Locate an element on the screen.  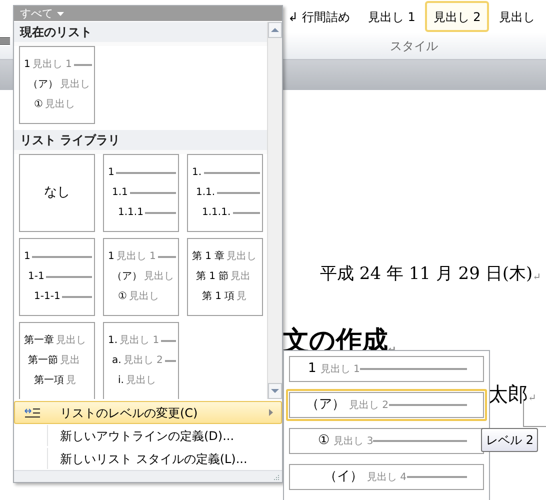
style-gallery-item: 見出し is located at coordinates (516, 16).